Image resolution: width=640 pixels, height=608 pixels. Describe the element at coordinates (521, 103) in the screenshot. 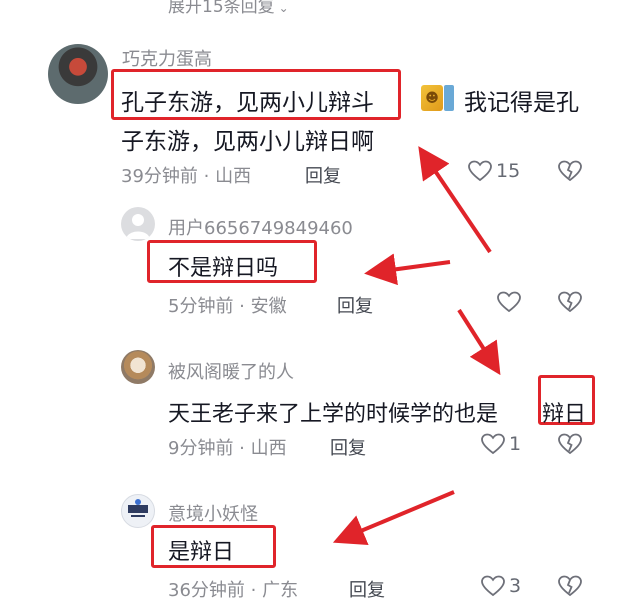

I see `comment-text-tail: 我记得是孔` at that location.